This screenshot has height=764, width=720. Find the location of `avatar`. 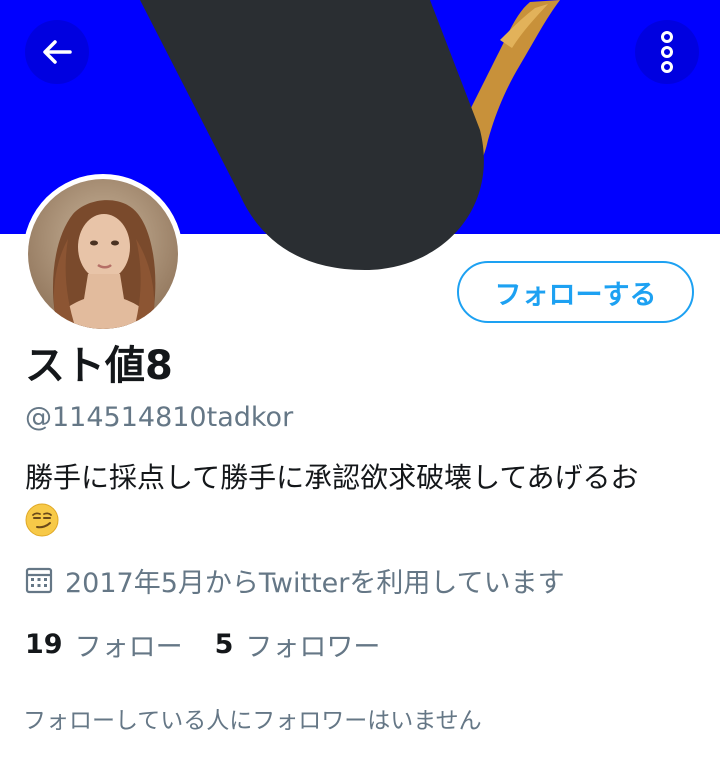

avatar is located at coordinates (103, 254).